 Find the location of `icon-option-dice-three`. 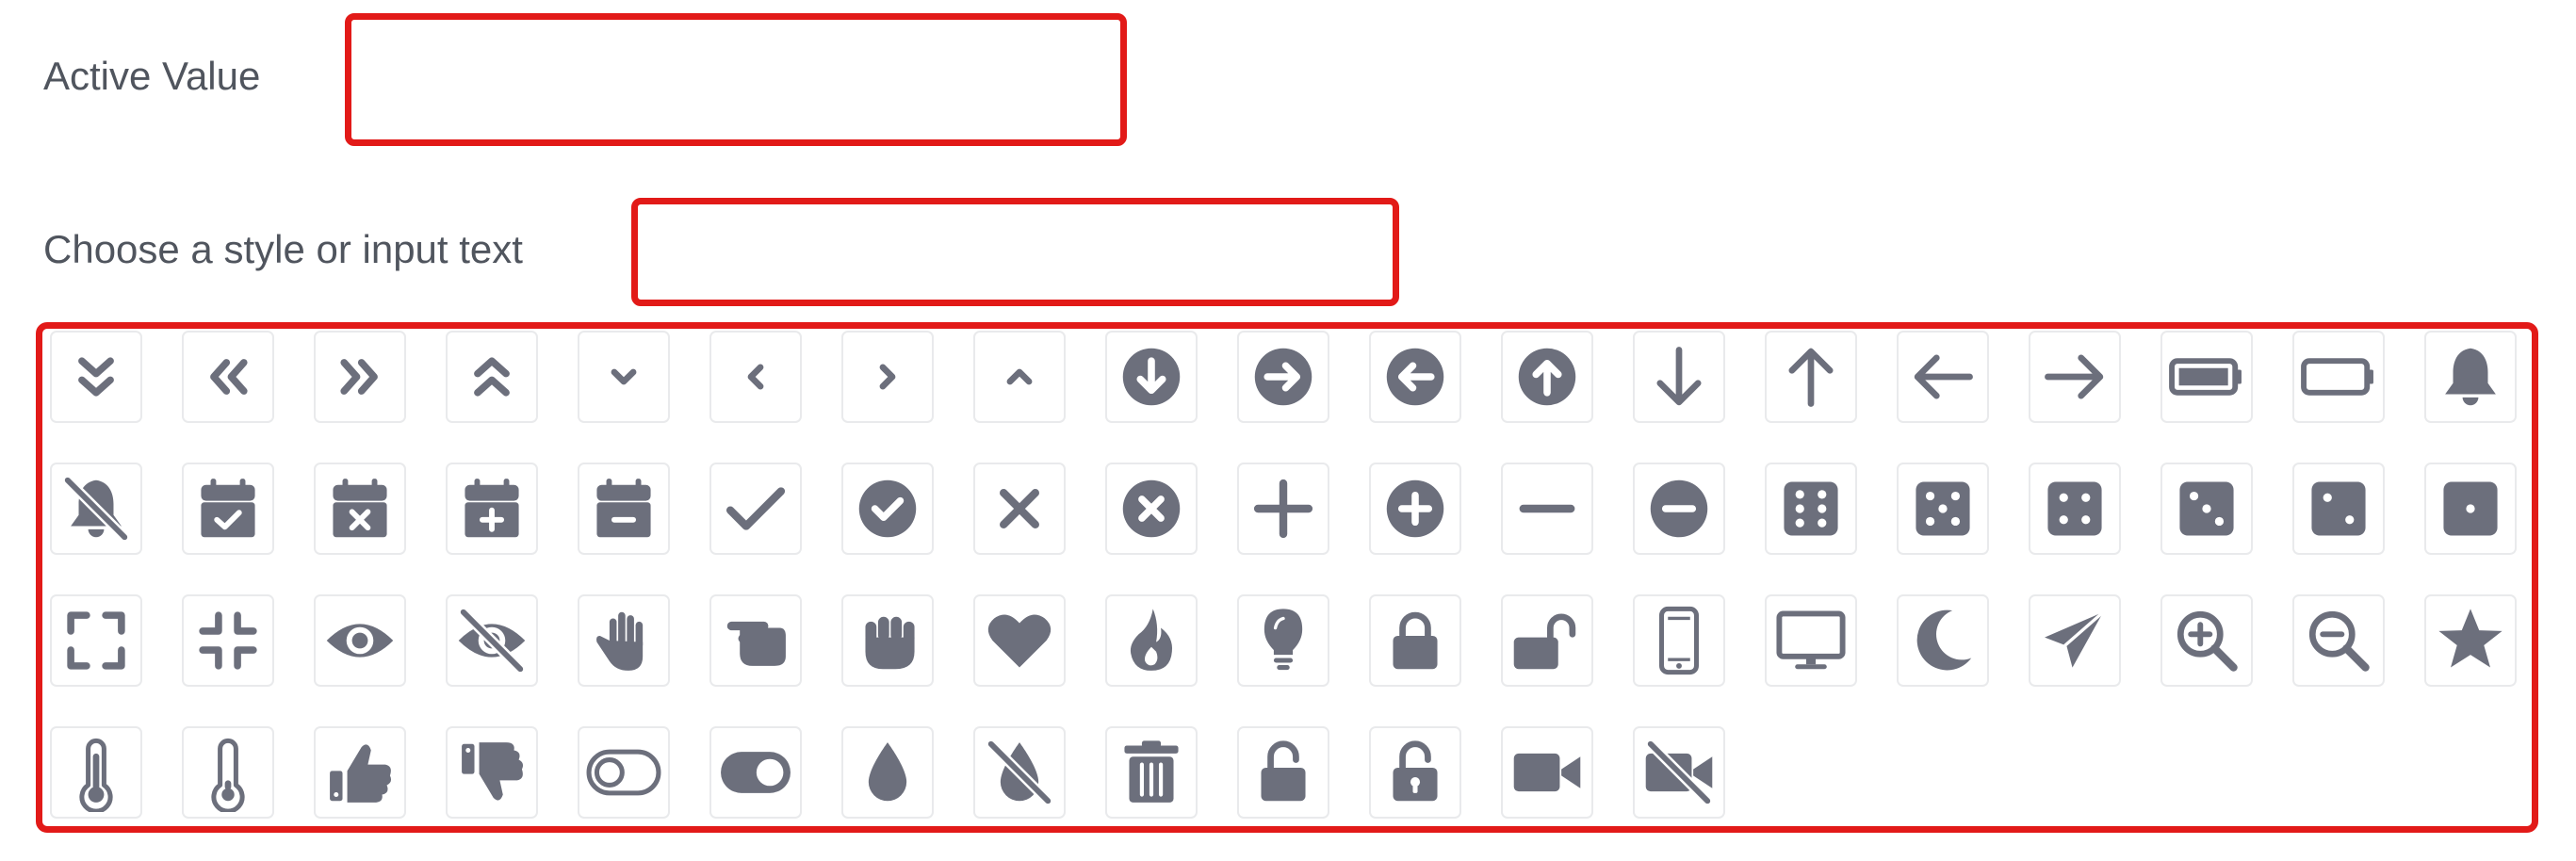

icon-option-dice-three is located at coordinates (2206, 509).